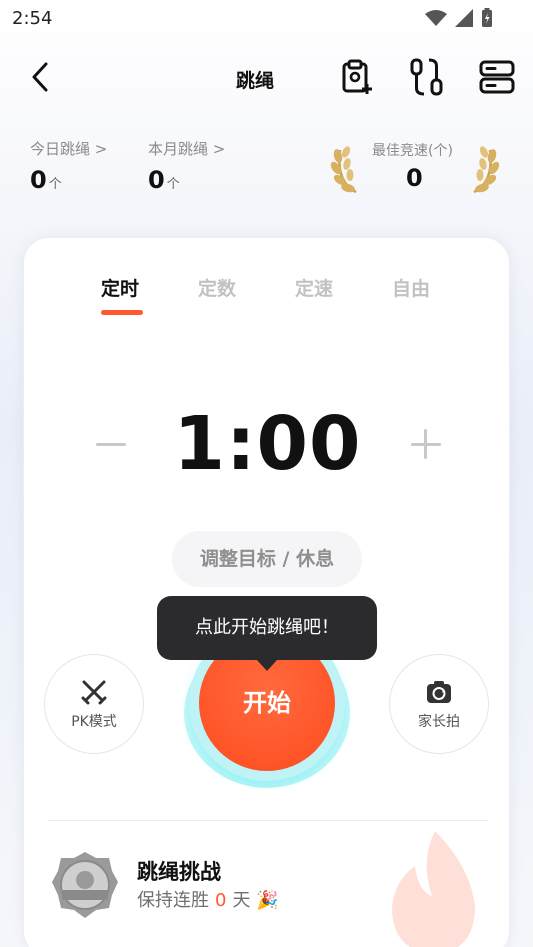 Image resolution: width=533 pixels, height=947 pixels. I want to click on tab-active-indicator, so click(122, 312).